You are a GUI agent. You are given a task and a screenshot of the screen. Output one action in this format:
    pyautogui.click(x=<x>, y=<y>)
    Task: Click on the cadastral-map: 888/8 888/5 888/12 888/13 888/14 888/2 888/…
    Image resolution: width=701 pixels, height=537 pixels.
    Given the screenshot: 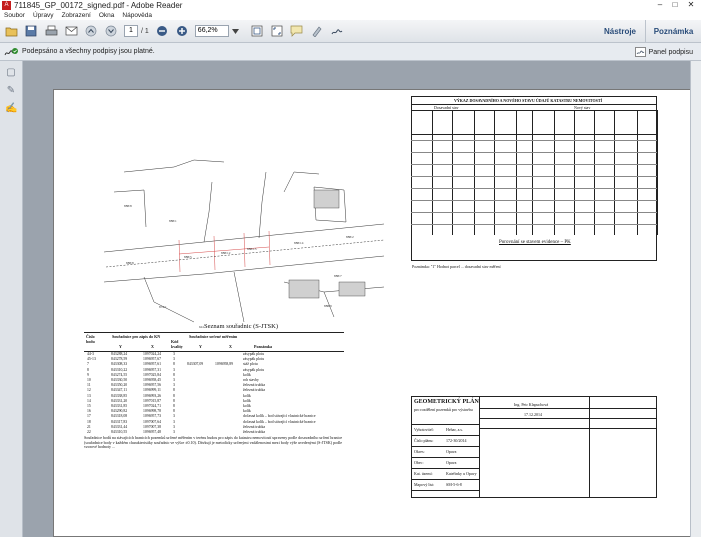 What is the action you would take?
    pyautogui.click(x=244, y=244)
    